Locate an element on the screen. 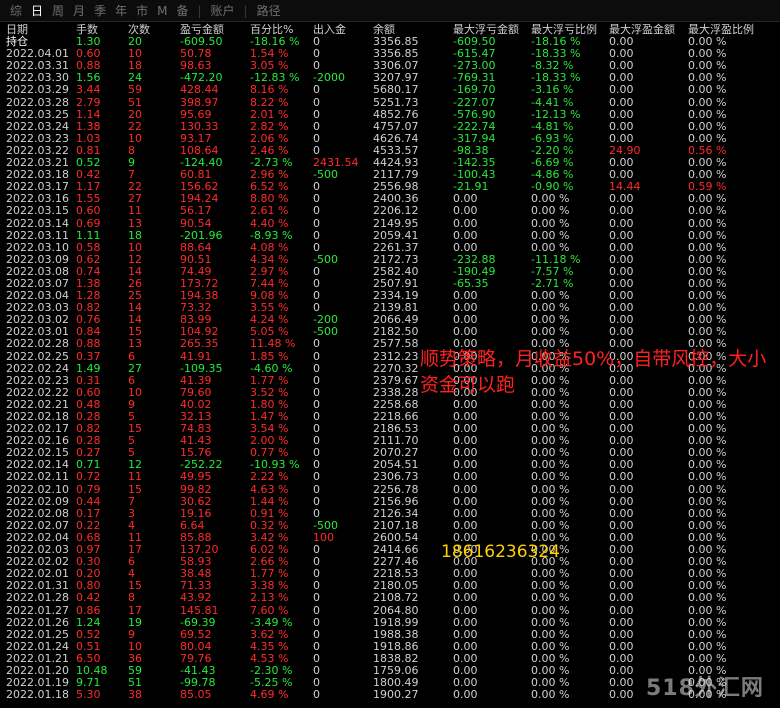  row-cell: 88.64 is located at coordinates (196, 247).